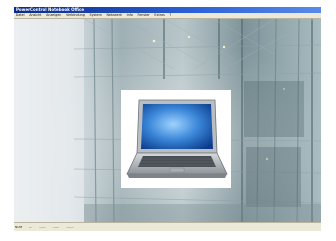 The width and height of the screenshot is (336, 241). I want to click on laptop-icon, so click(177, 138).